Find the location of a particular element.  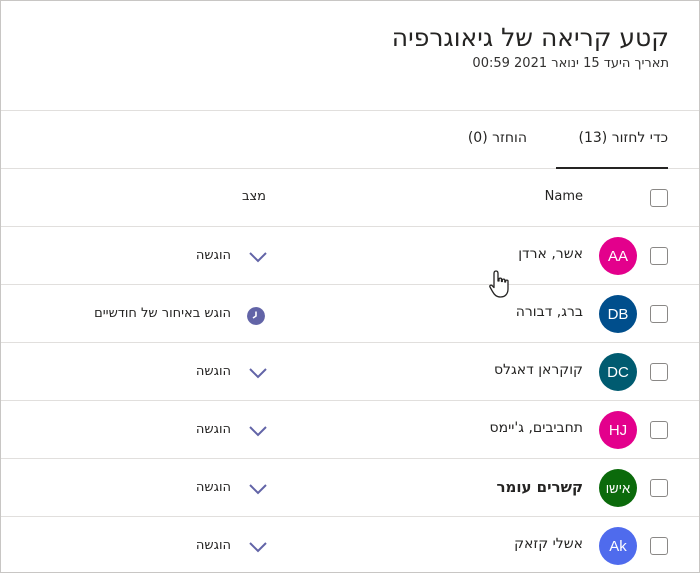

student-row: Ak אשלי קזאק הוגשה is located at coordinates (350, 544).